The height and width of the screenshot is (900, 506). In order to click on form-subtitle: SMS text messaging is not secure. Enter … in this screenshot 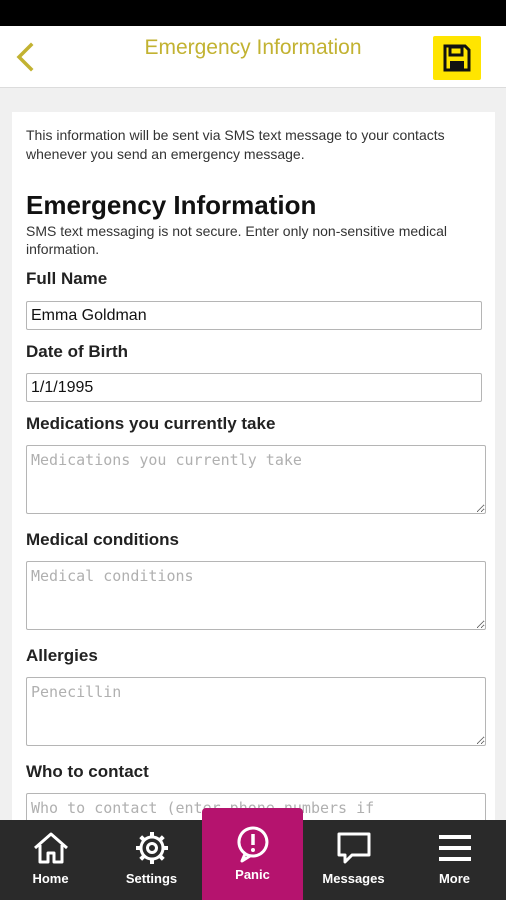, I will do `click(236, 240)`.